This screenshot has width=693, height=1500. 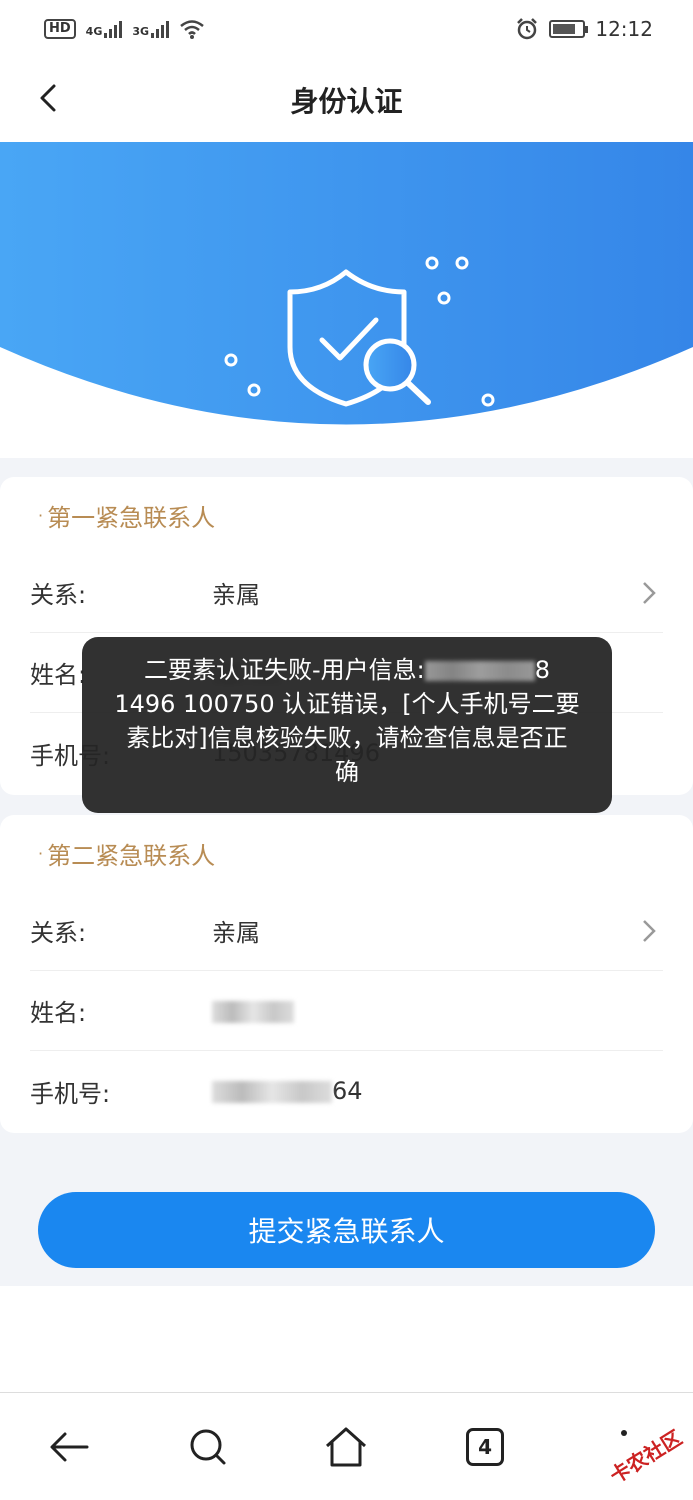 I want to click on status-bar-left: HD 4G 3G, so click(x=124, y=29).